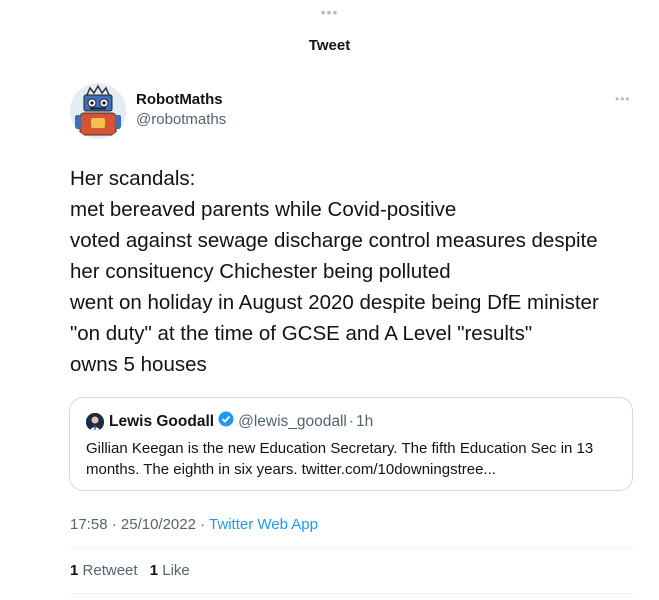 The image size is (659, 600). I want to click on retweets-stat: 1 Retweet, so click(104, 570).